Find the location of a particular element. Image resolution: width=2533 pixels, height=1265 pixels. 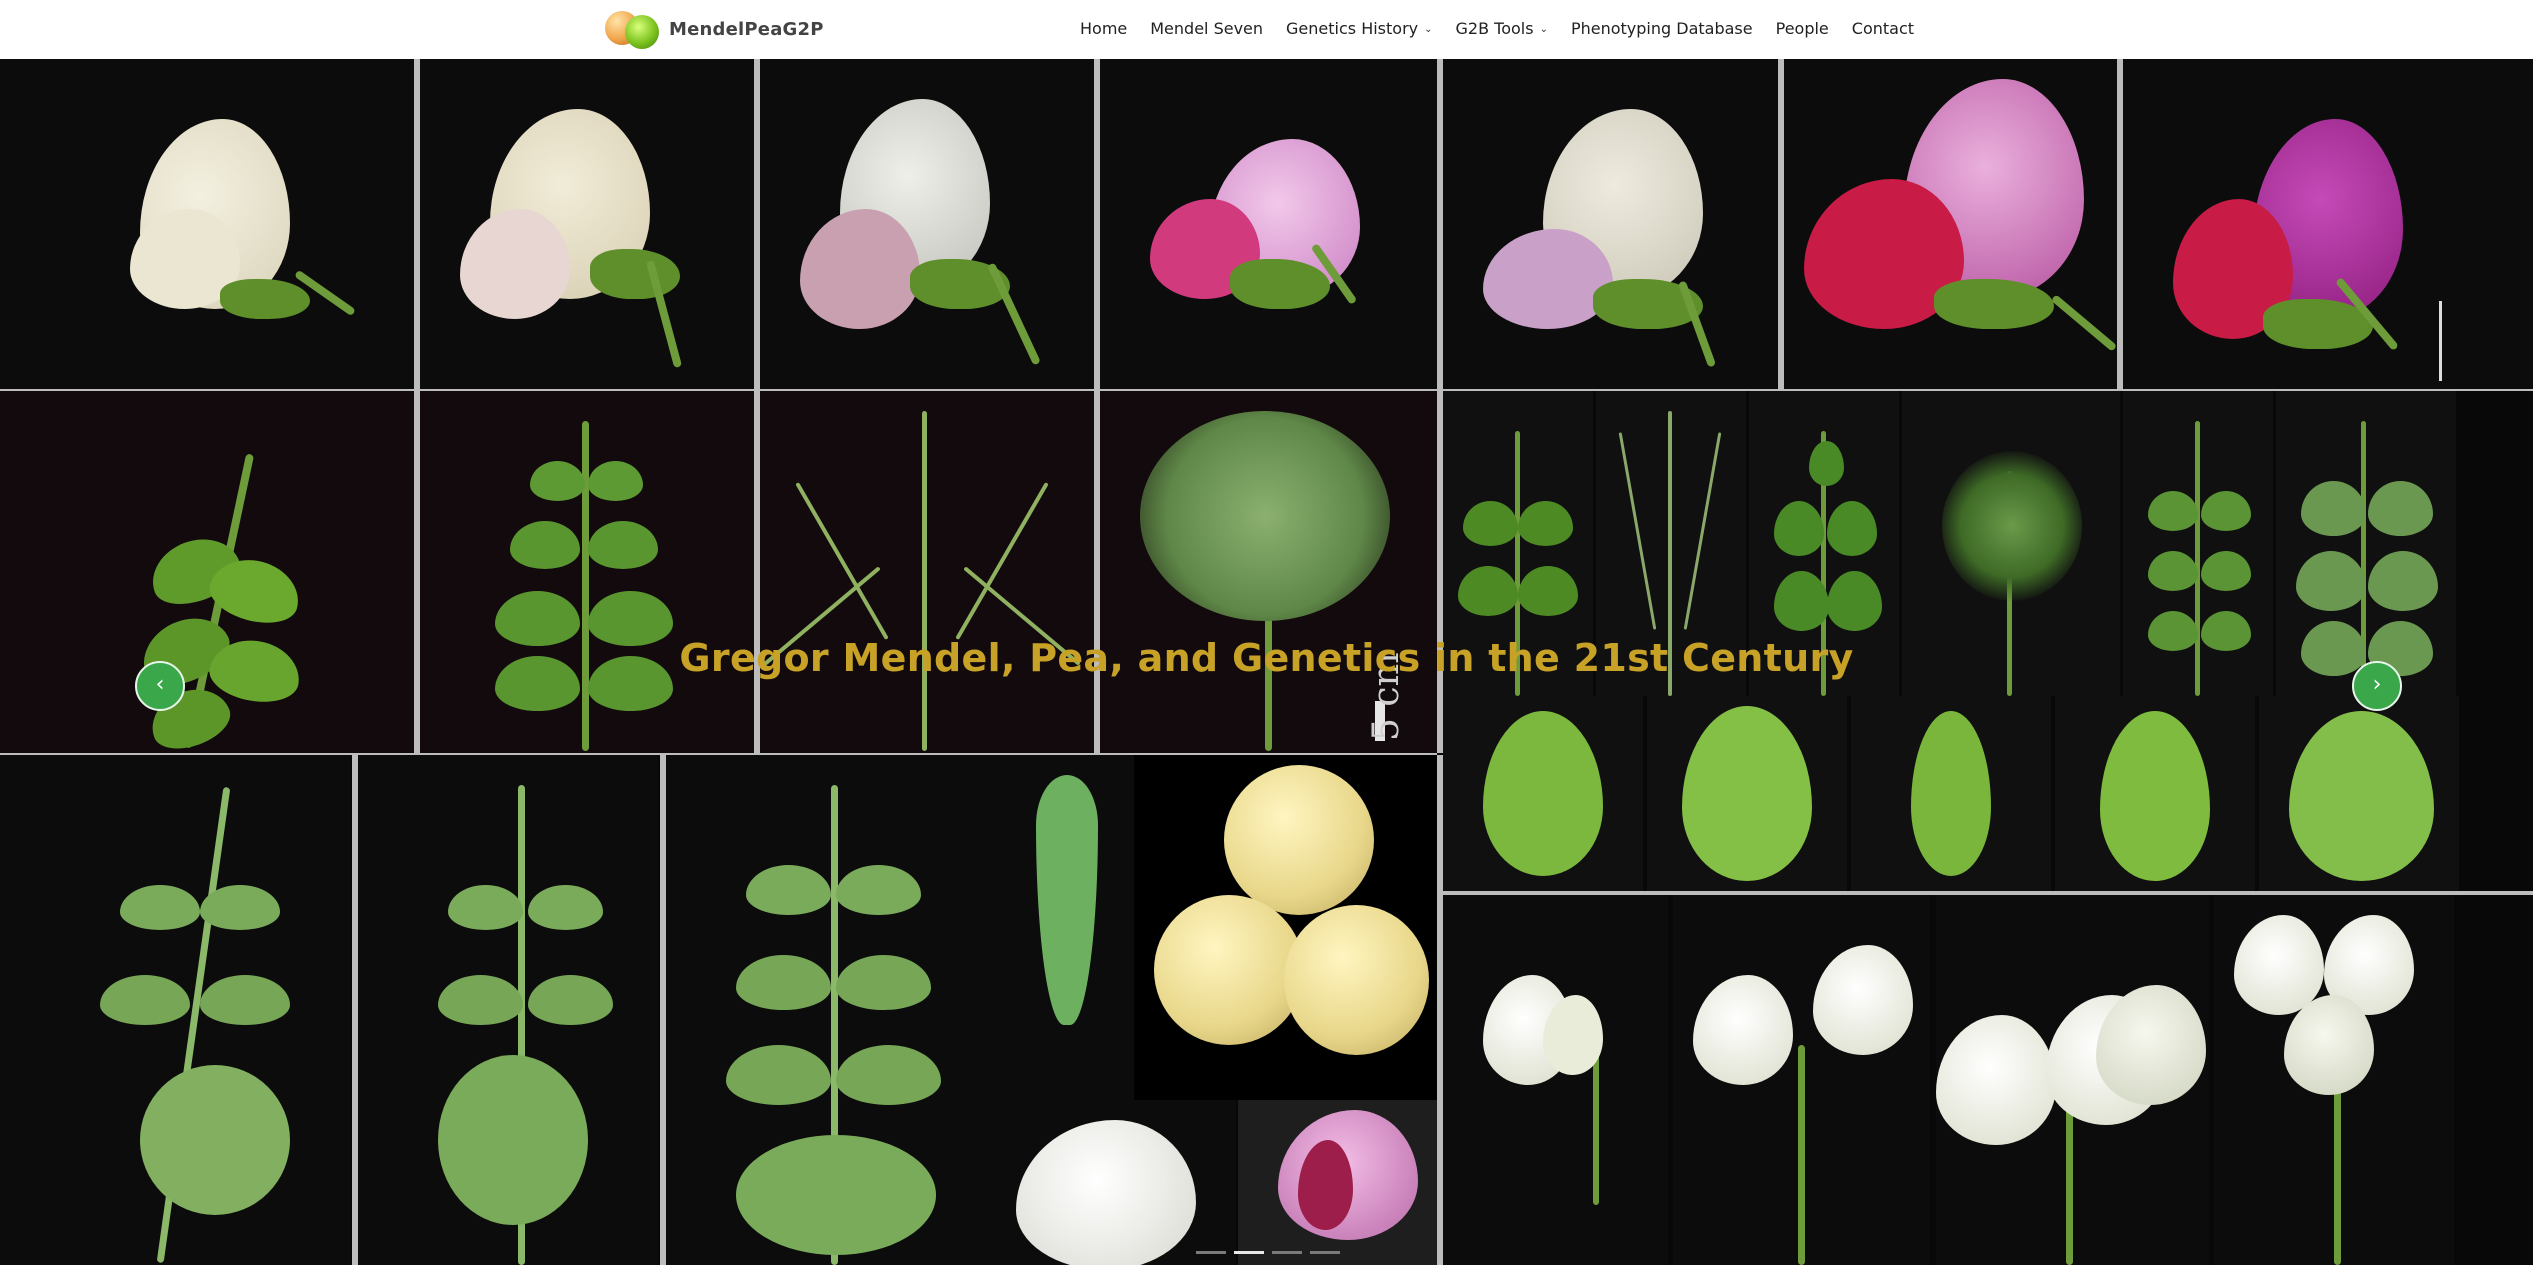

nav-item-phenotyping-database: Phenotyping Database is located at coordinates (1662, 28).